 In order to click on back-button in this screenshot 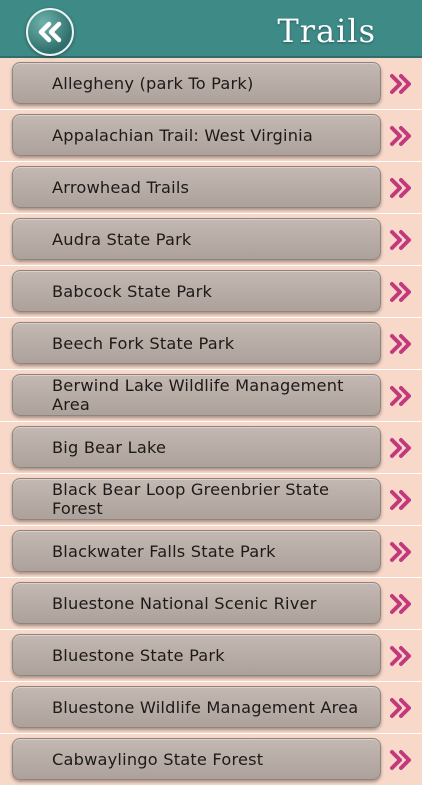, I will do `click(50, 32)`.